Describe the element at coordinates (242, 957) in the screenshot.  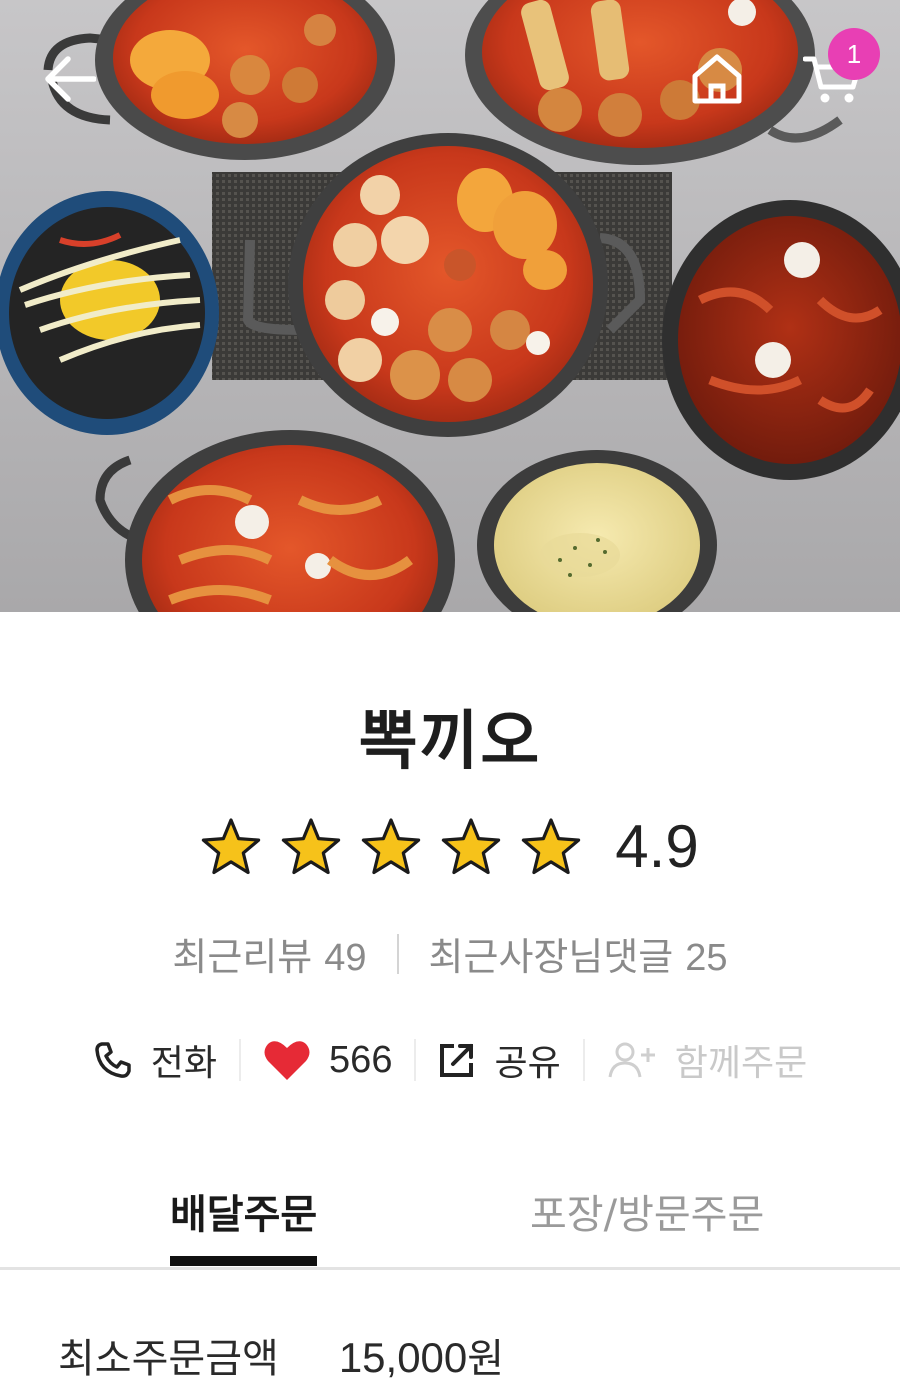
I see `recent-reviews-label: 최근리뷰` at that location.